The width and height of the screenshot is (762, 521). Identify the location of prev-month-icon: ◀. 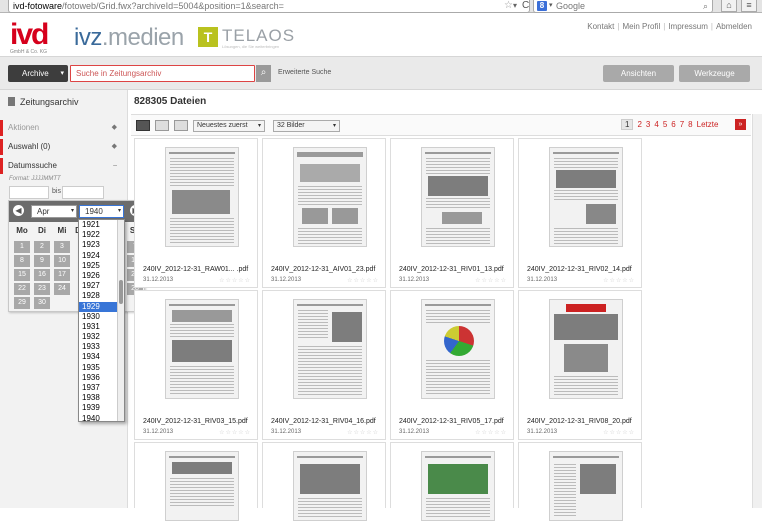
(18, 210).